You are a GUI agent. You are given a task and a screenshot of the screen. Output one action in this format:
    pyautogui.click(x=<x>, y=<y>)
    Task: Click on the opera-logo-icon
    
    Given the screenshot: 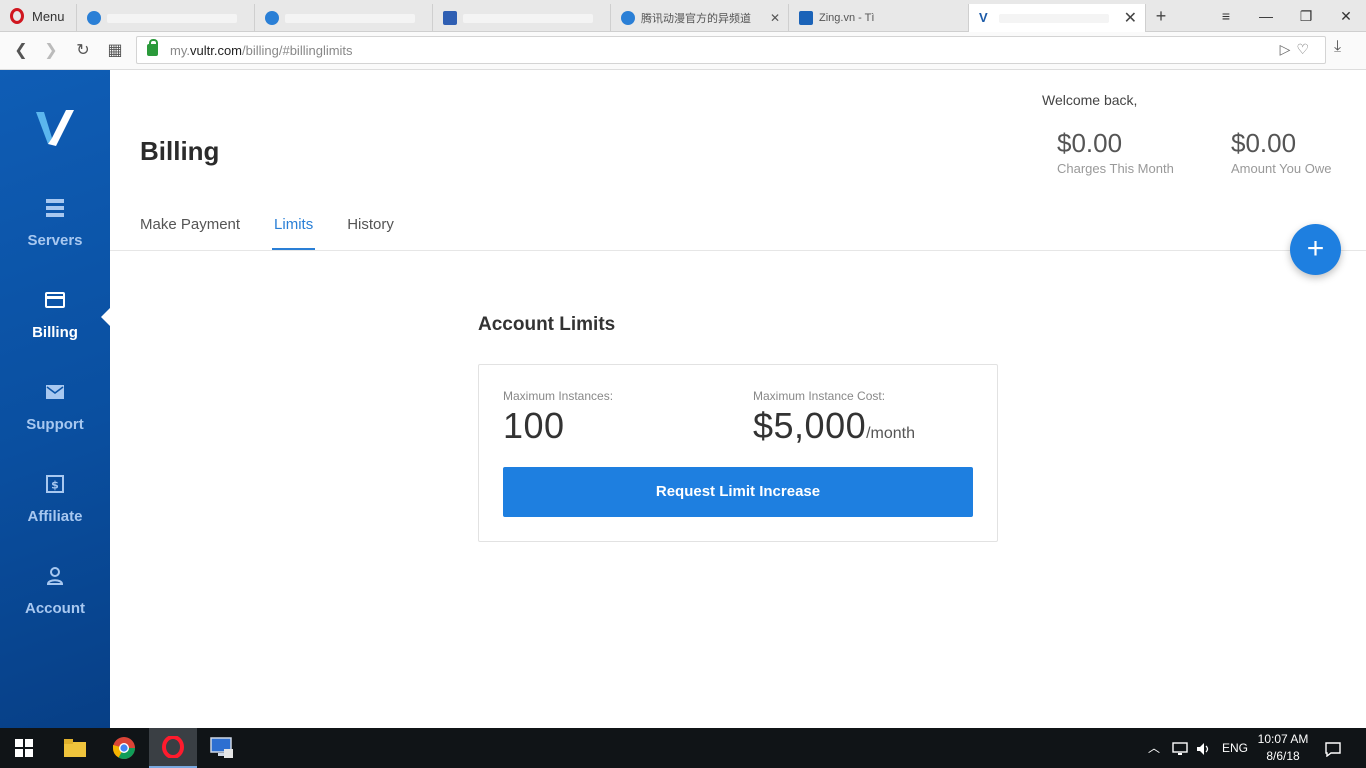 What is the action you would take?
    pyautogui.click(x=17, y=16)
    